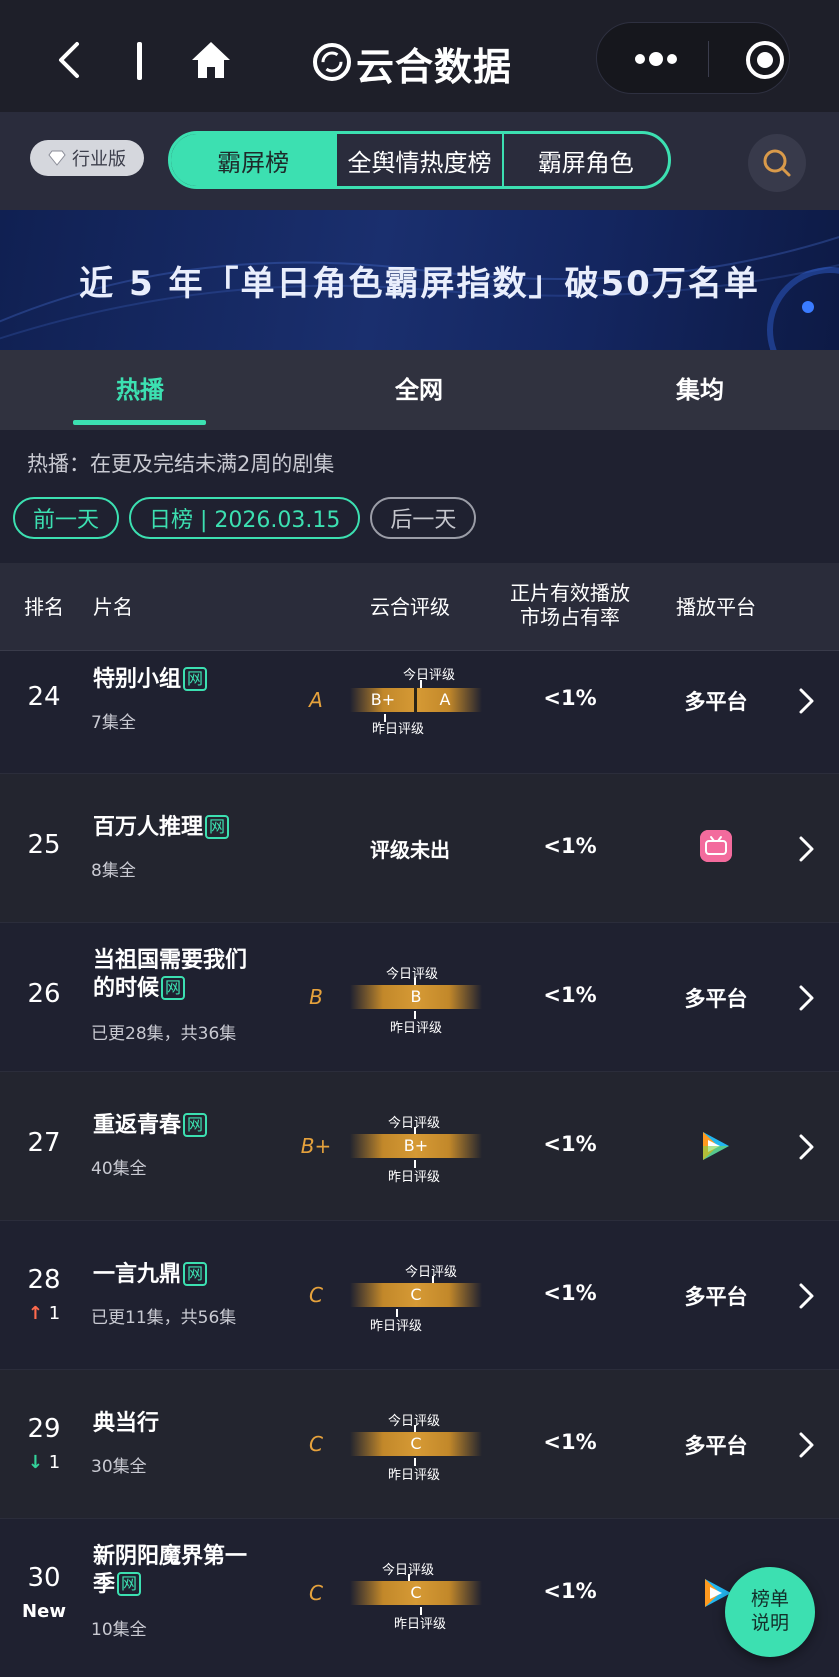  Describe the element at coordinates (44, 697) in the screenshot. I see `rank-number: 24` at that location.